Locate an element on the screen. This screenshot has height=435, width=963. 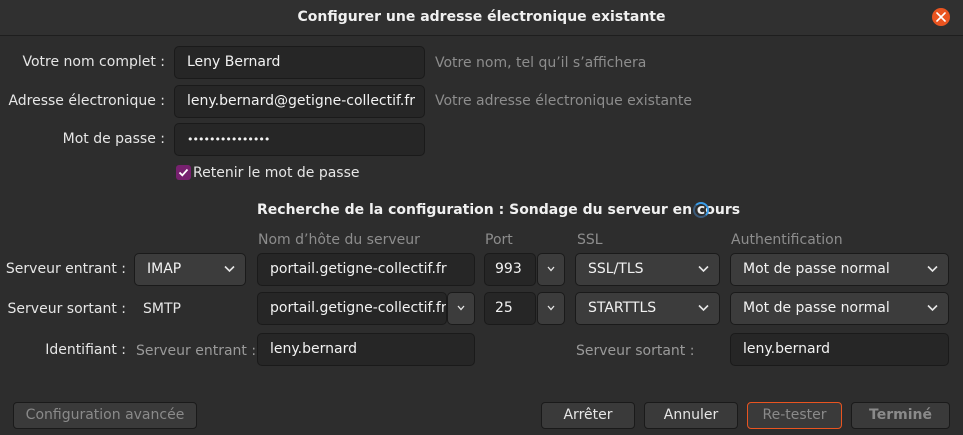
outgoing-ssl-select: STARTTLS is located at coordinates (647, 308).